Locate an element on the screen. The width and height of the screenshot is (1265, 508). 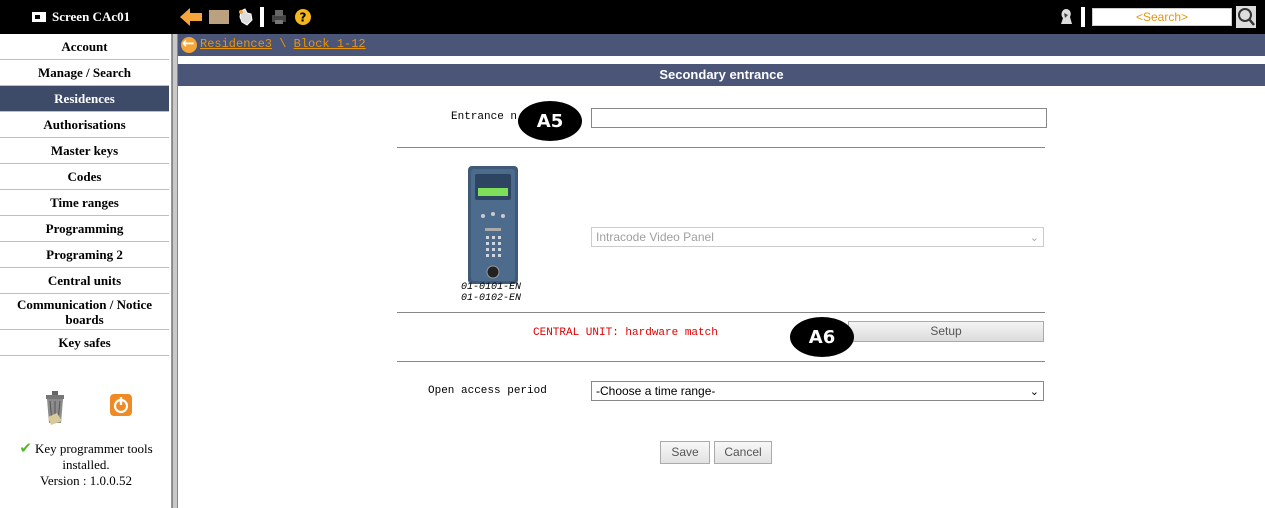
time-range-select: -Choose a time range- ⌄ is located at coordinates (817, 391).